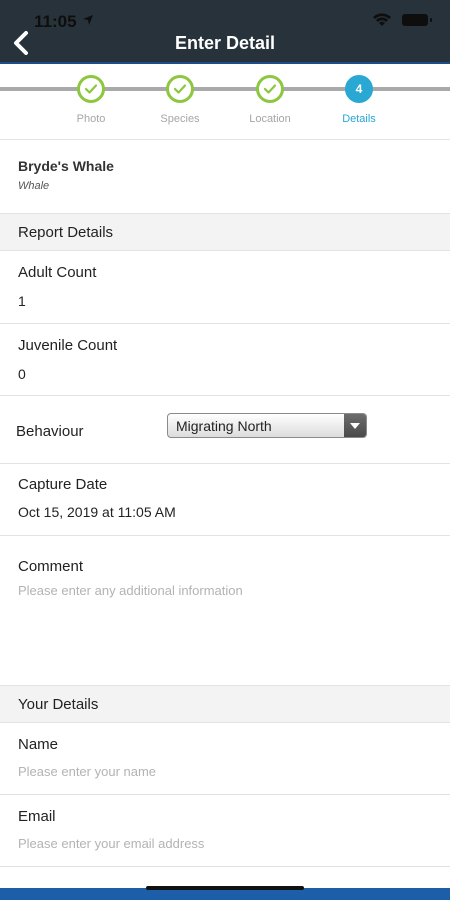 The height and width of the screenshot is (900, 450). I want to click on step-species: Species, so click(180, 100).